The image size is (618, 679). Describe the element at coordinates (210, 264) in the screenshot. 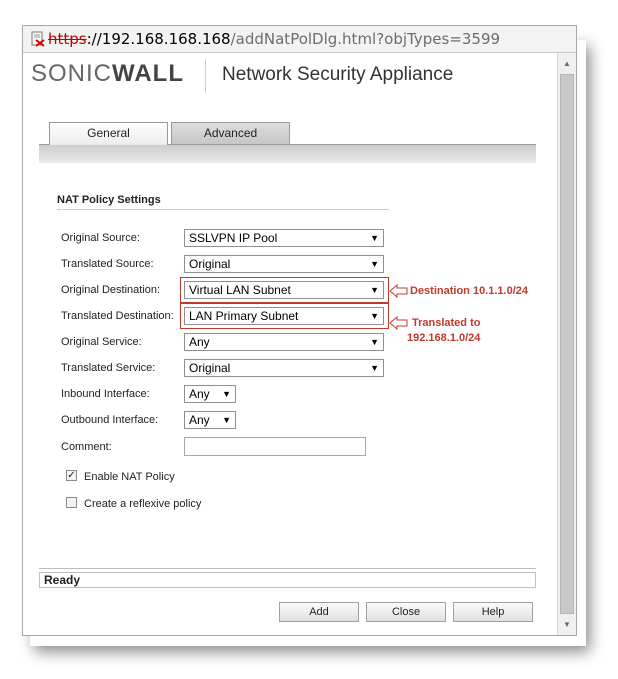

I see `translated-source-value: Original` at that location.